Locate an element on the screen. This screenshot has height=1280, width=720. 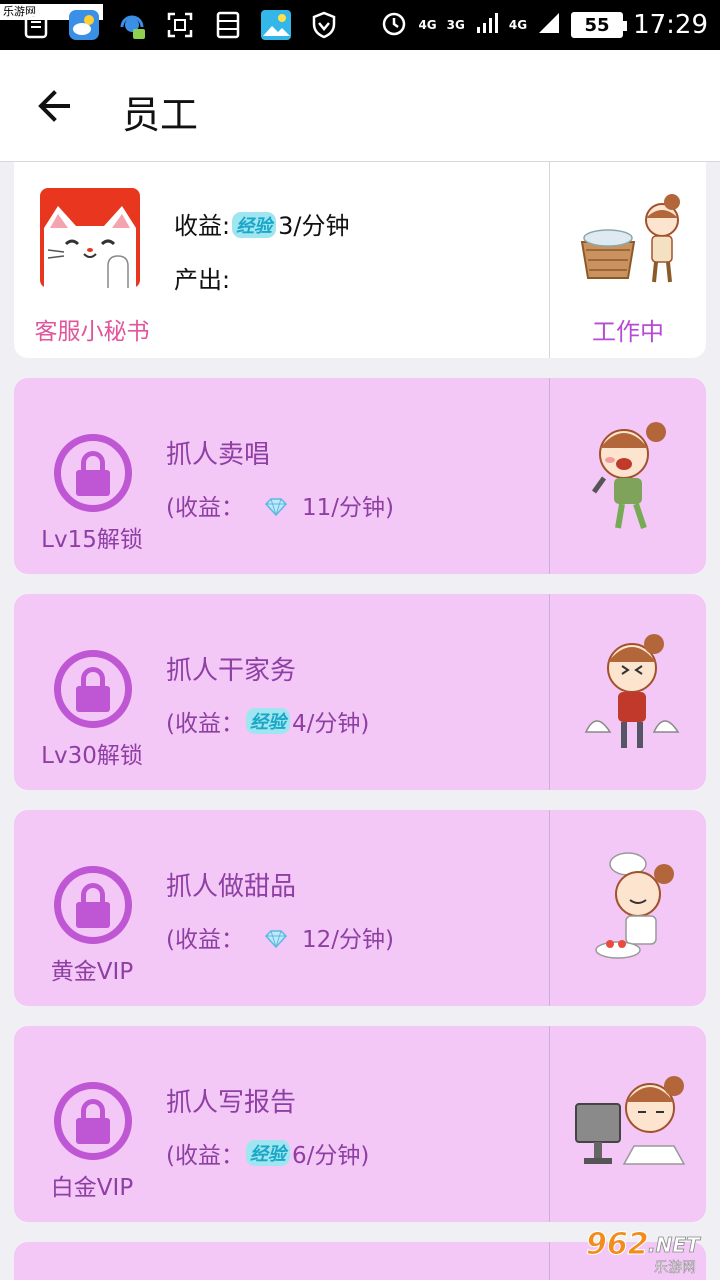
server-icon is located at coordinates (228, 25).